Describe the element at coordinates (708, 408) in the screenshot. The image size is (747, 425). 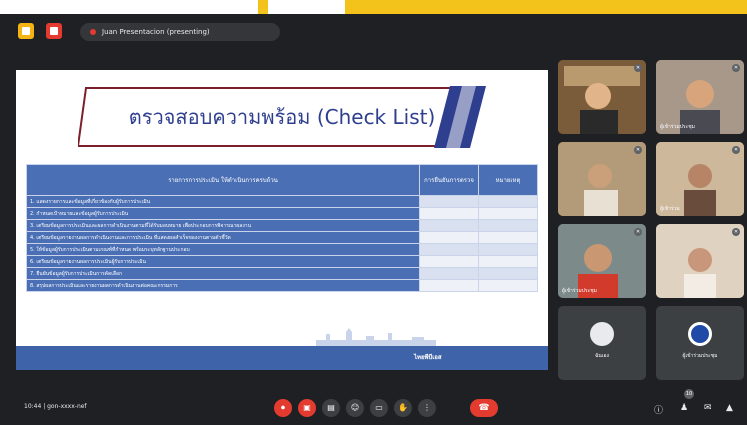
I see `chat-icon: ✉` at that location.